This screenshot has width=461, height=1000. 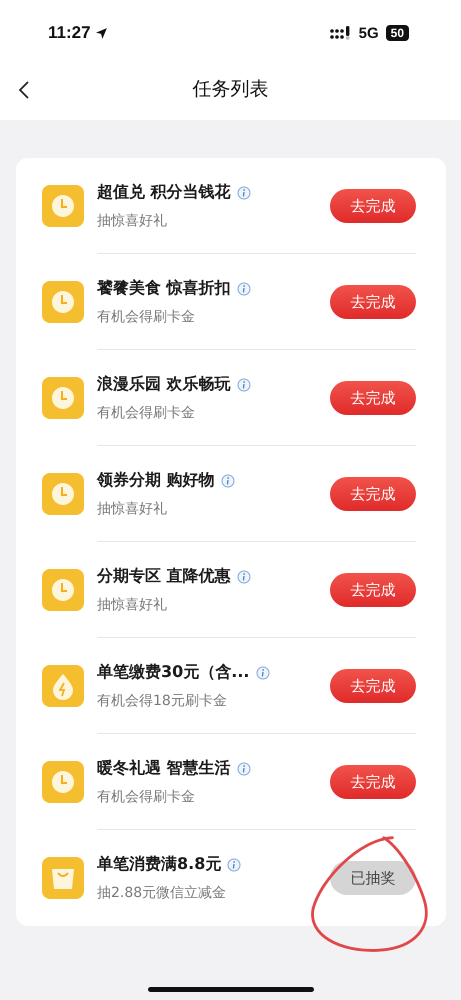 What do you see at coordinates (164, 288) in the screenshot?
I see `task-title: 饕餮美食 惊喜折扣` at bounding box center [164, 288].